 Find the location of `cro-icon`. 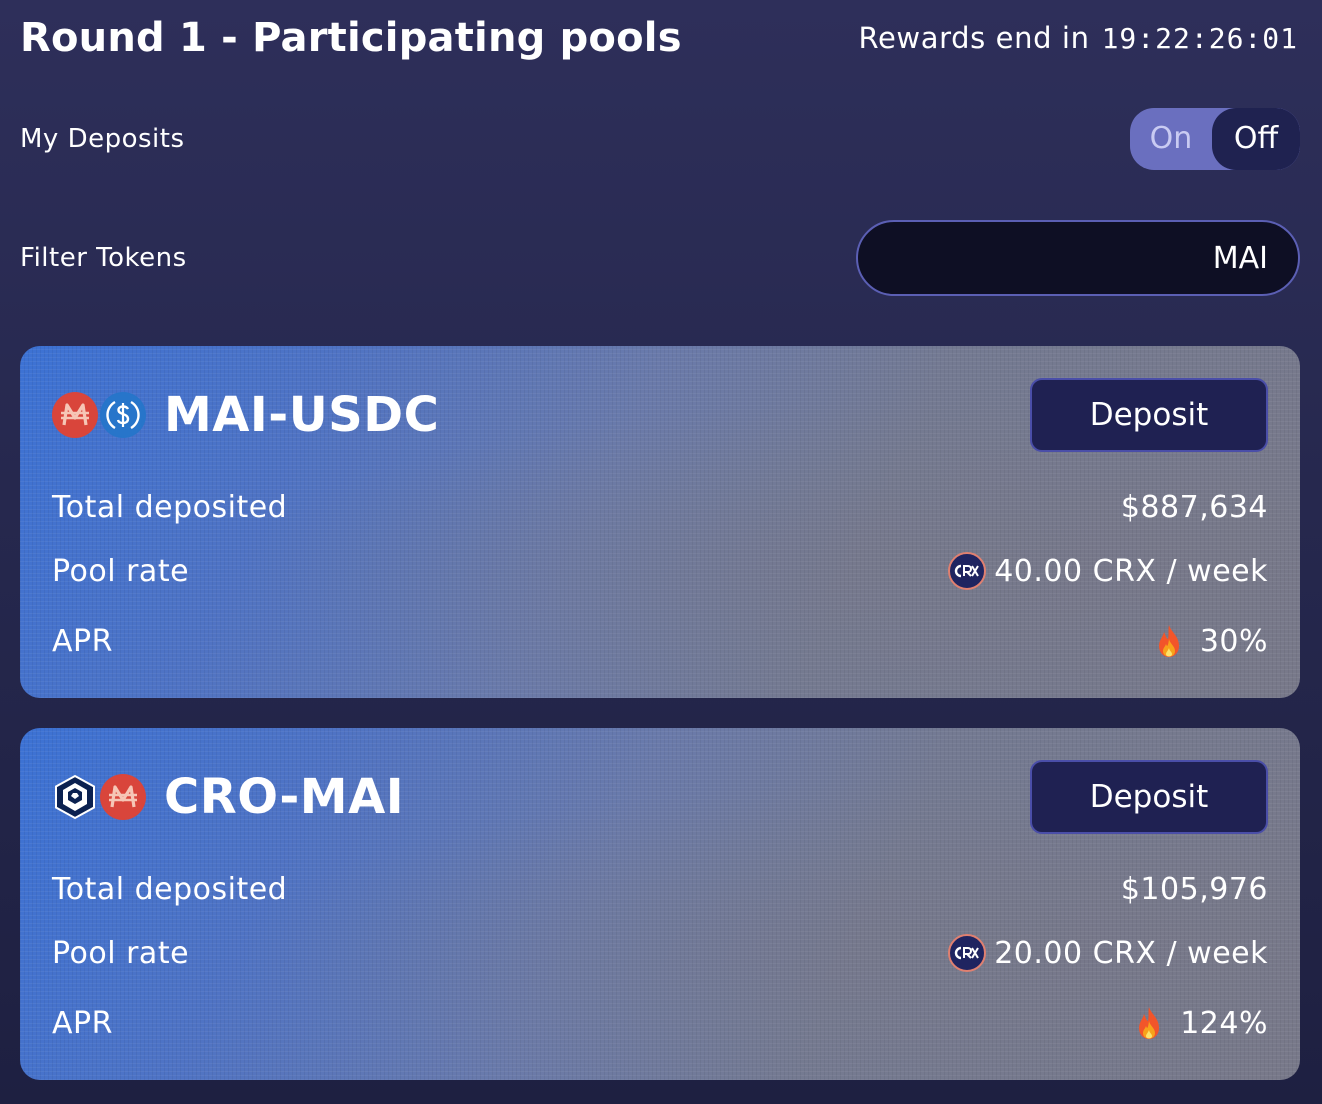

cro-icon is located at coordinates (75, 797).